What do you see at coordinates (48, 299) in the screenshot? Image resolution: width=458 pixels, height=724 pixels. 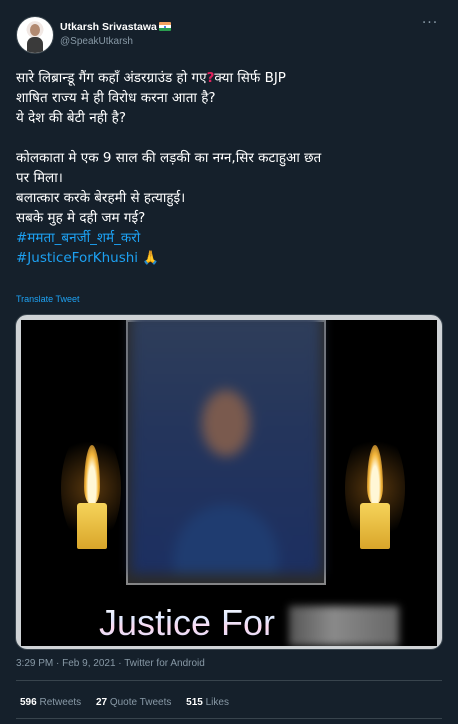 I see `translate-tweet-link: Translate Tweet` at bounding box center [48, 299].